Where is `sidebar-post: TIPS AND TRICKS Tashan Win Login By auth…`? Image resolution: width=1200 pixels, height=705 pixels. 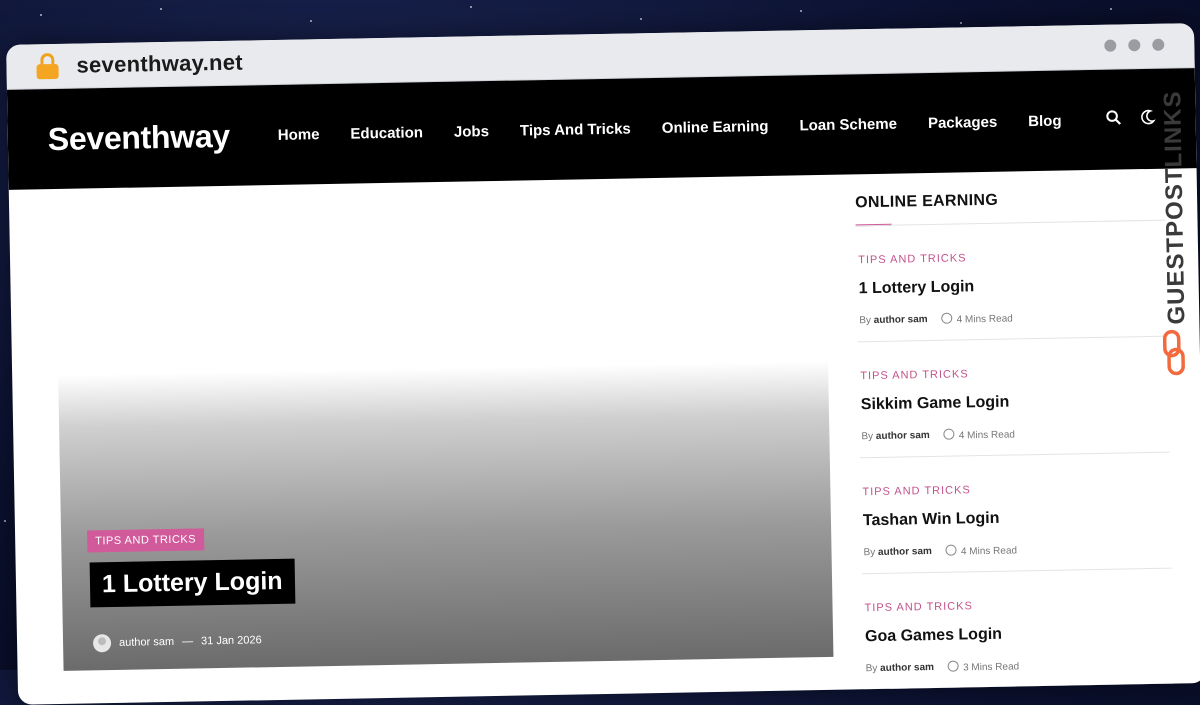
sidebar-post: TIPS AND TRICKS Tashan Win Login By auth… is located at coordinates (1015, 513).